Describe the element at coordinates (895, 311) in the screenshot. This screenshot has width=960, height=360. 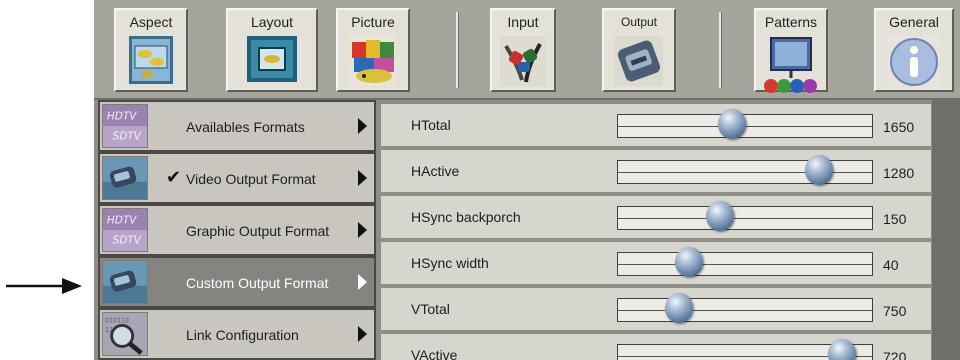
I see `param-value: 750` at that location.